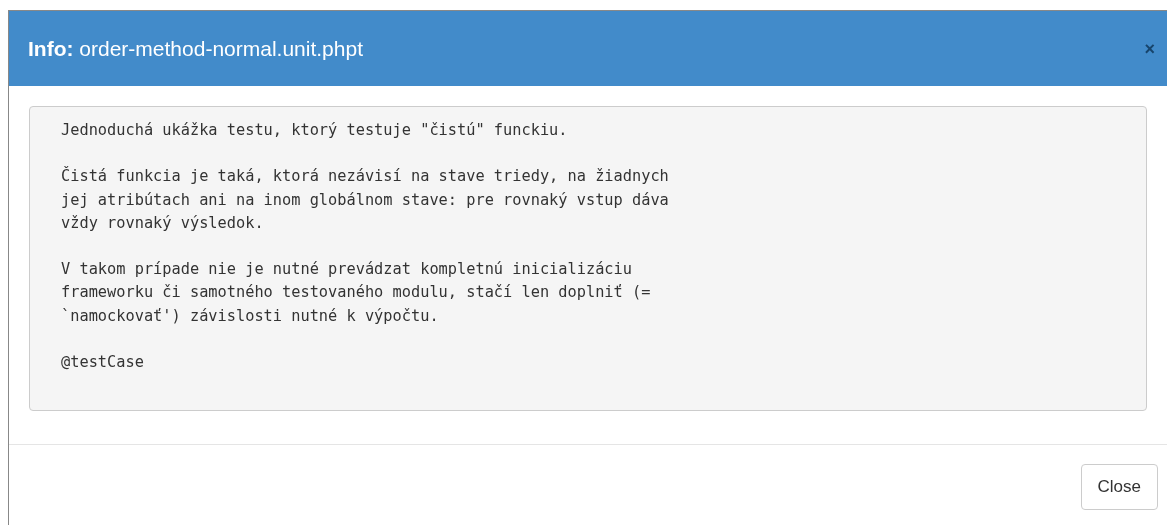  What do you see at coordinates (195, 48) in the screenshot?
I see `modal-title: Info: order-method-normal.unit.phpt` at bounding box center [195, 48].